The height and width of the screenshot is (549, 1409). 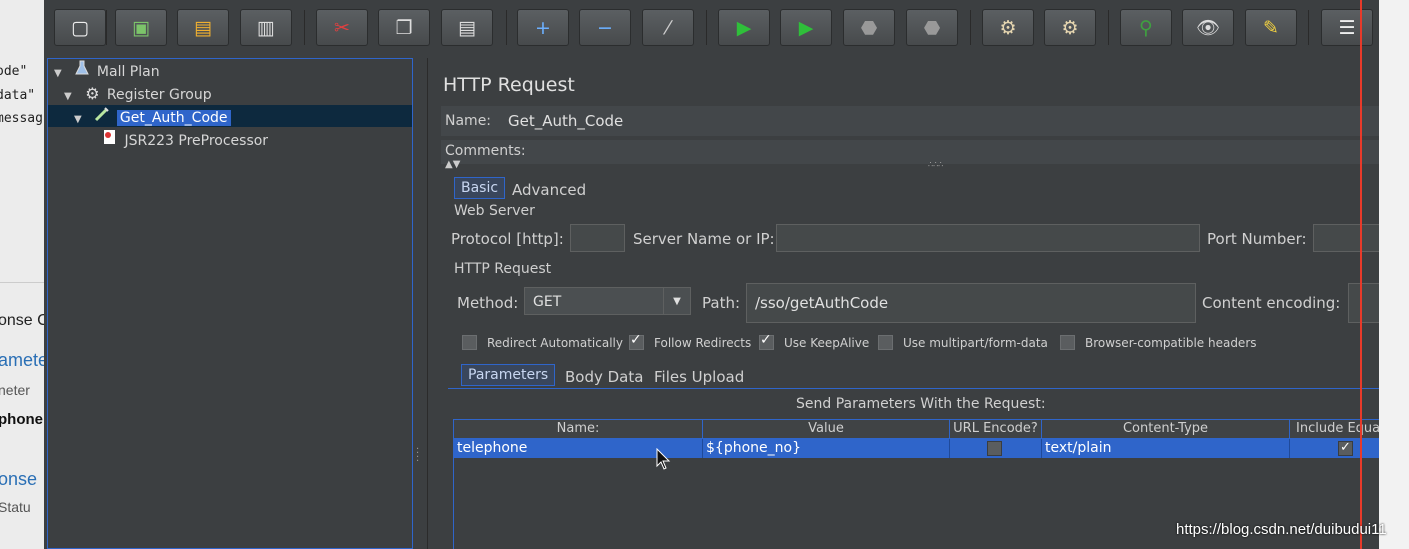 I want to click on tree-item-label: Register Group, so click(x=159, y=95).